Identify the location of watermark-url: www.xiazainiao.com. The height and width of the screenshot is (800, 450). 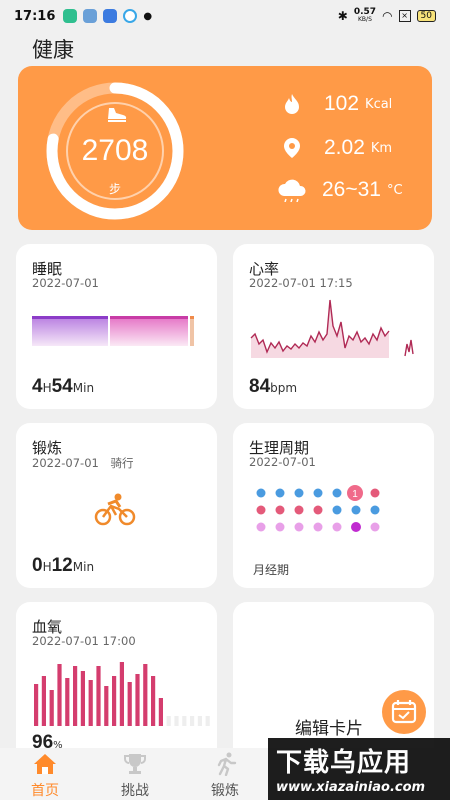
(351, 787).